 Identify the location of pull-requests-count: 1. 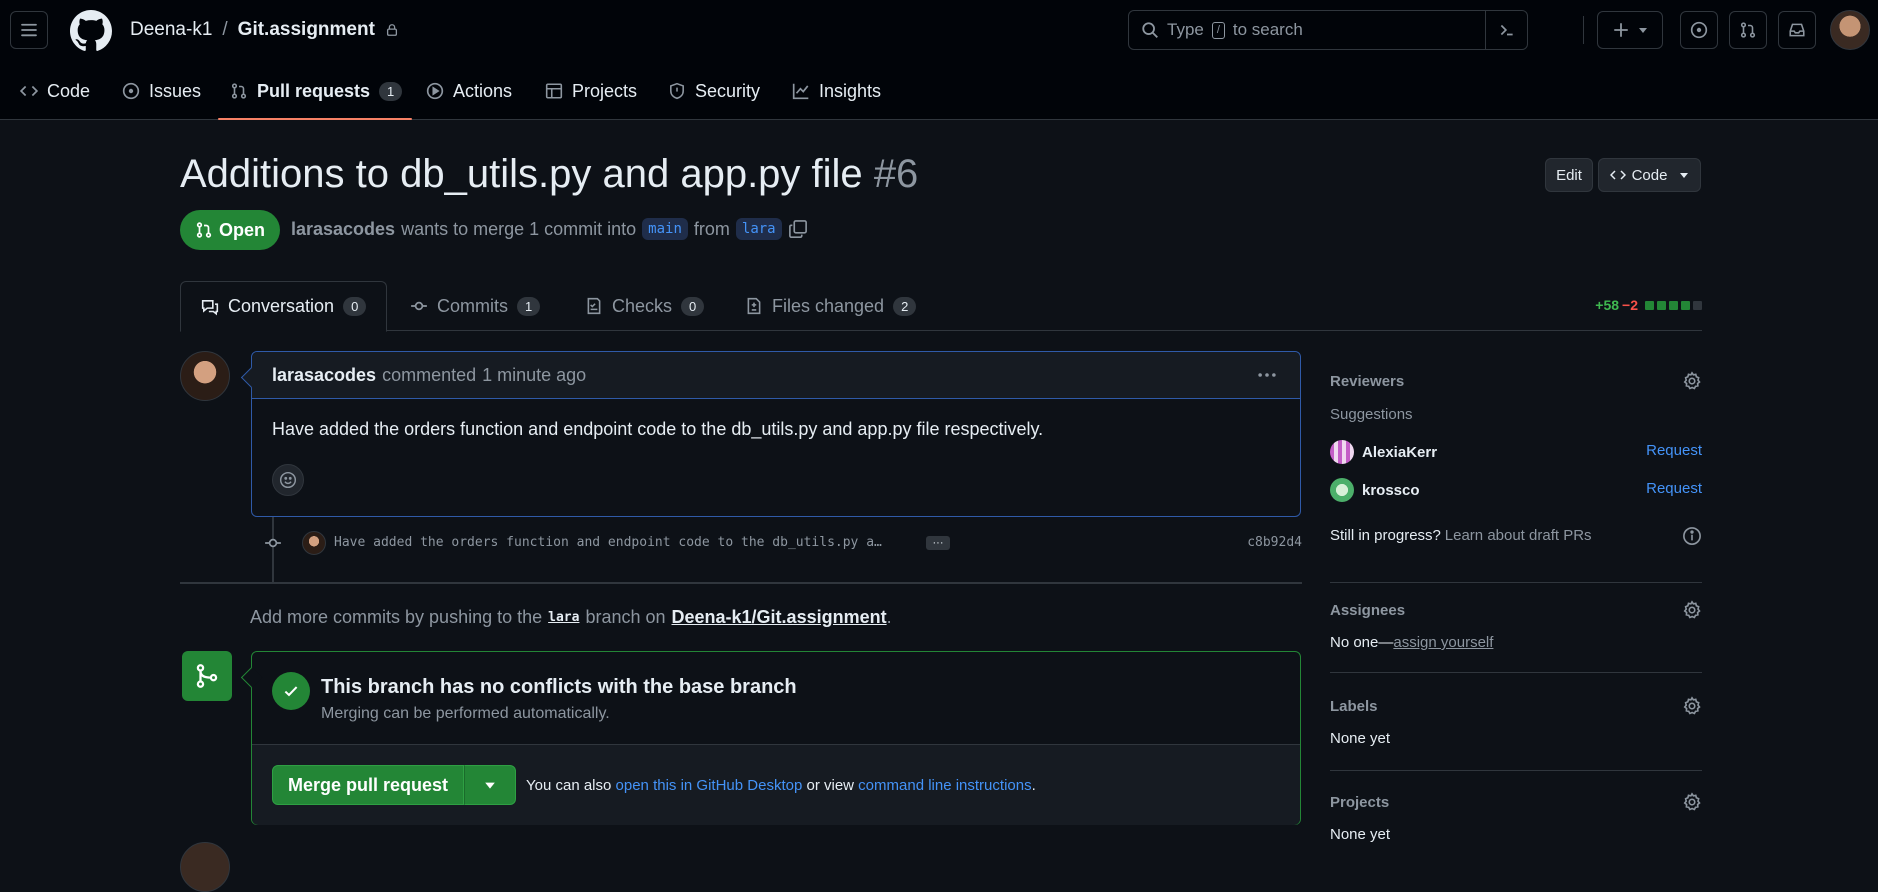
(391, 91).